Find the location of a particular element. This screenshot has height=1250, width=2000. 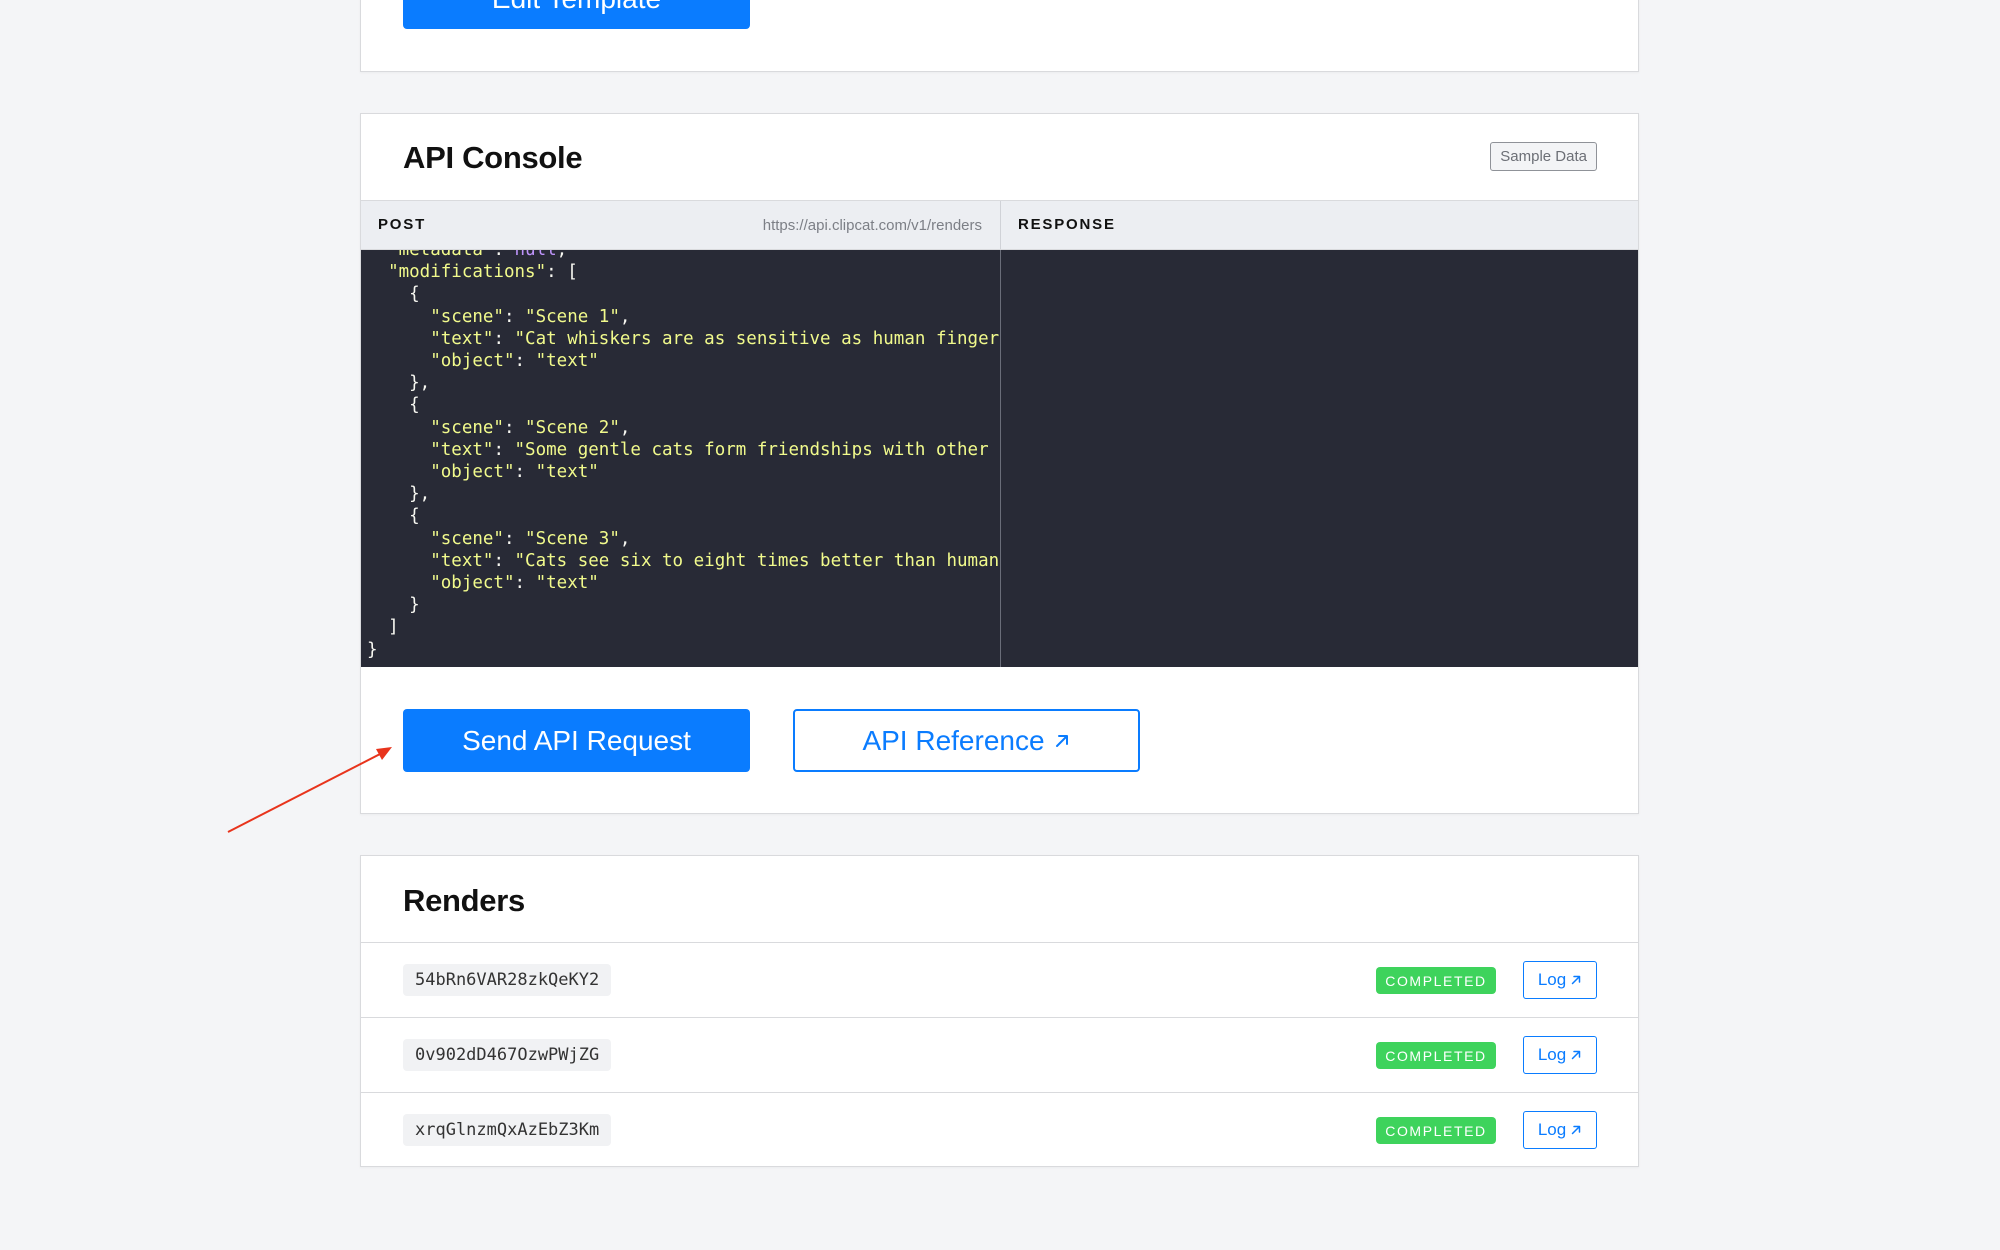

api-reference-button: API Reference is located at coordinates (966, 740).